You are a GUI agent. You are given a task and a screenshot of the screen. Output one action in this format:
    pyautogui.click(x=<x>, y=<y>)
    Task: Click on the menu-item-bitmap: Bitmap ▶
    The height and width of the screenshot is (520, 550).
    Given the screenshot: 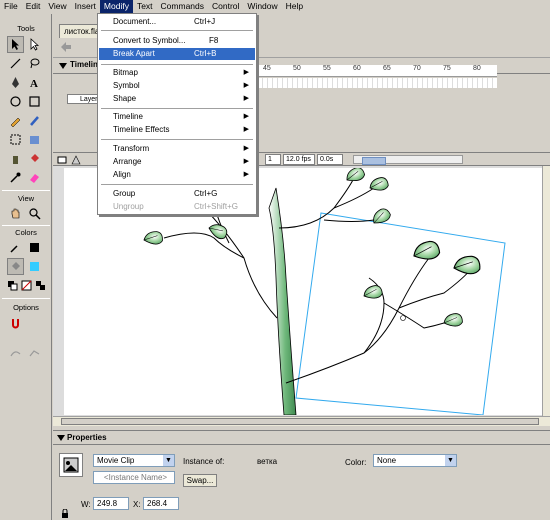 What is the action you would take?
    pyautogui.click(x=177, y=73)
    